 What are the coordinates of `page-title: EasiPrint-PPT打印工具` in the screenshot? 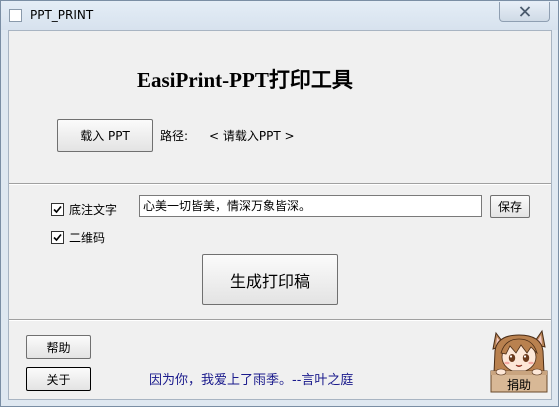 It's located at (245, 80).